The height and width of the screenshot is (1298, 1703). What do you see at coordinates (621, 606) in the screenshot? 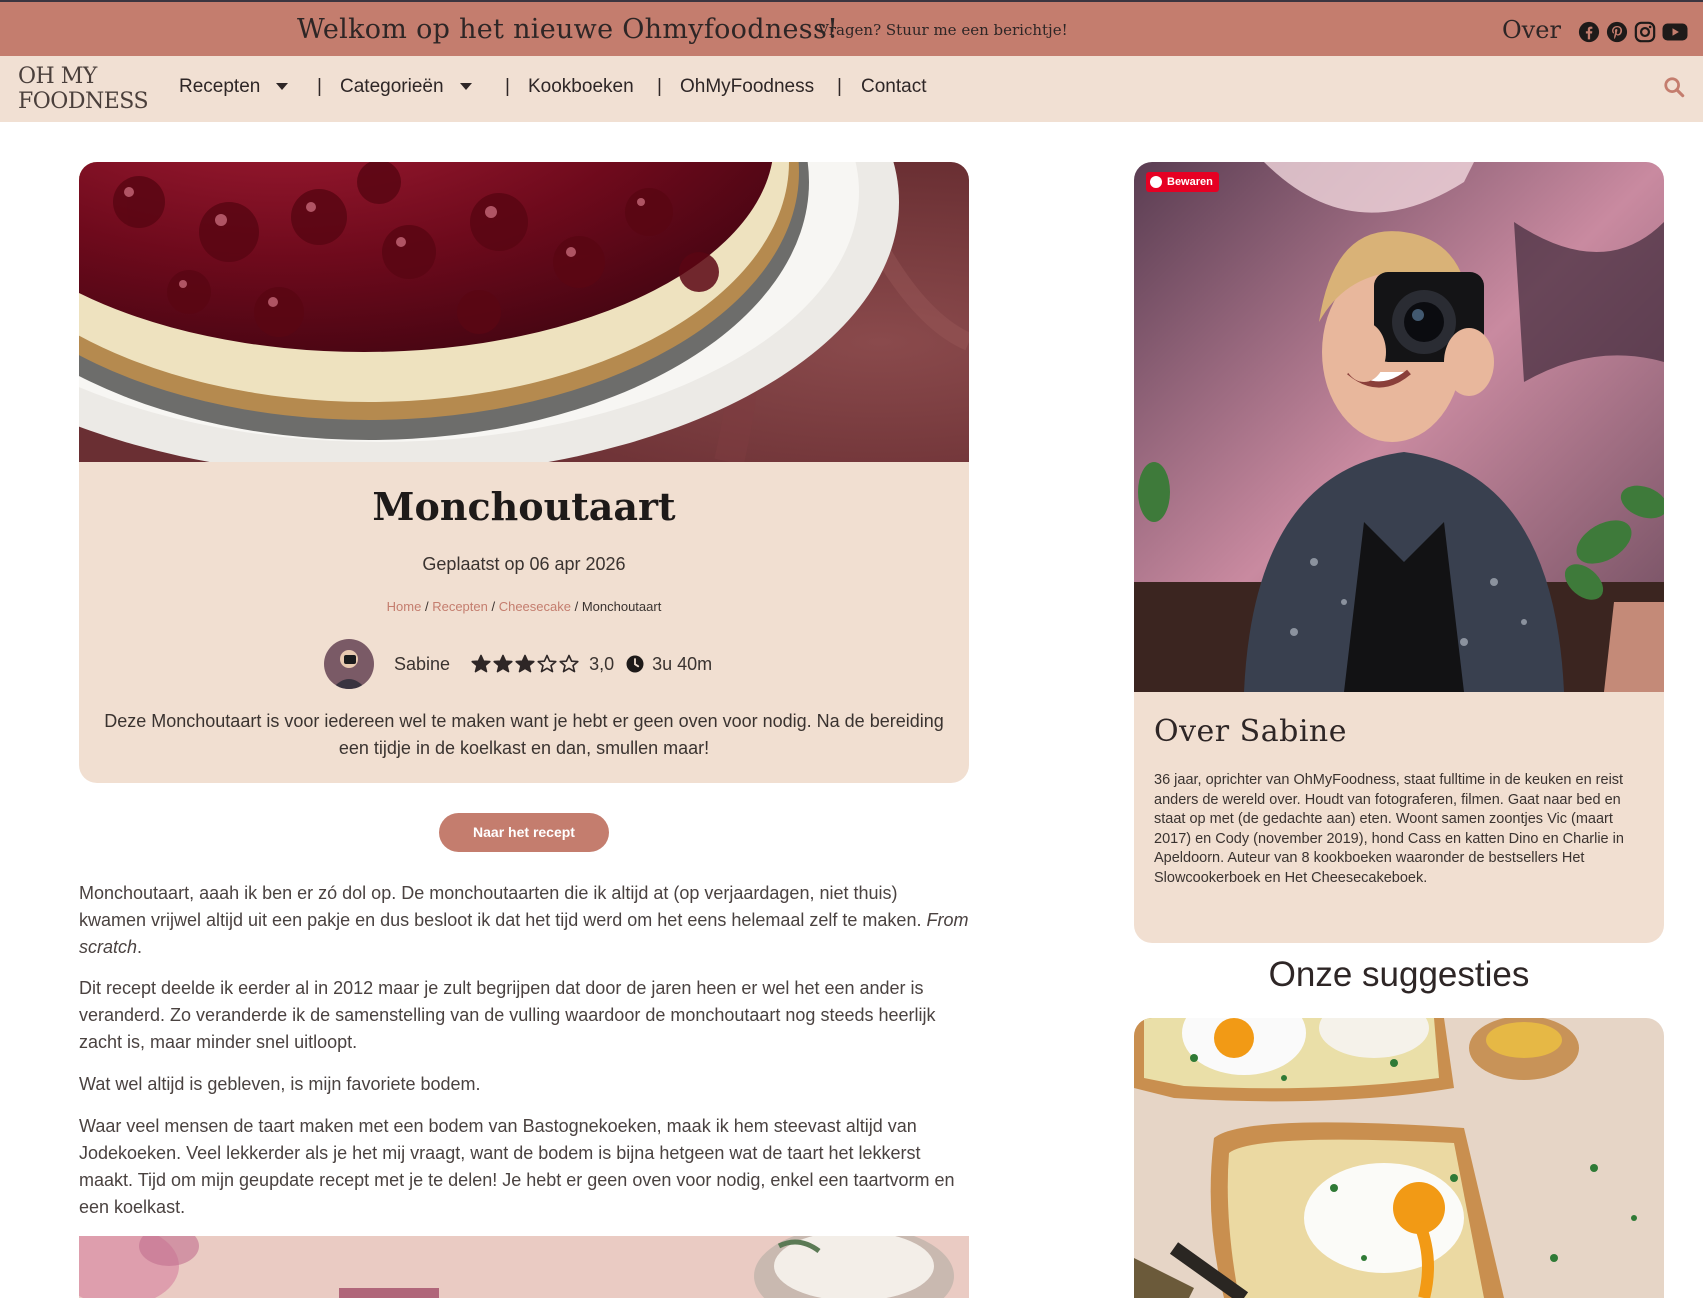
I see `breadcrumb-current: Monchoutaart` at bounding box center [621, 606].